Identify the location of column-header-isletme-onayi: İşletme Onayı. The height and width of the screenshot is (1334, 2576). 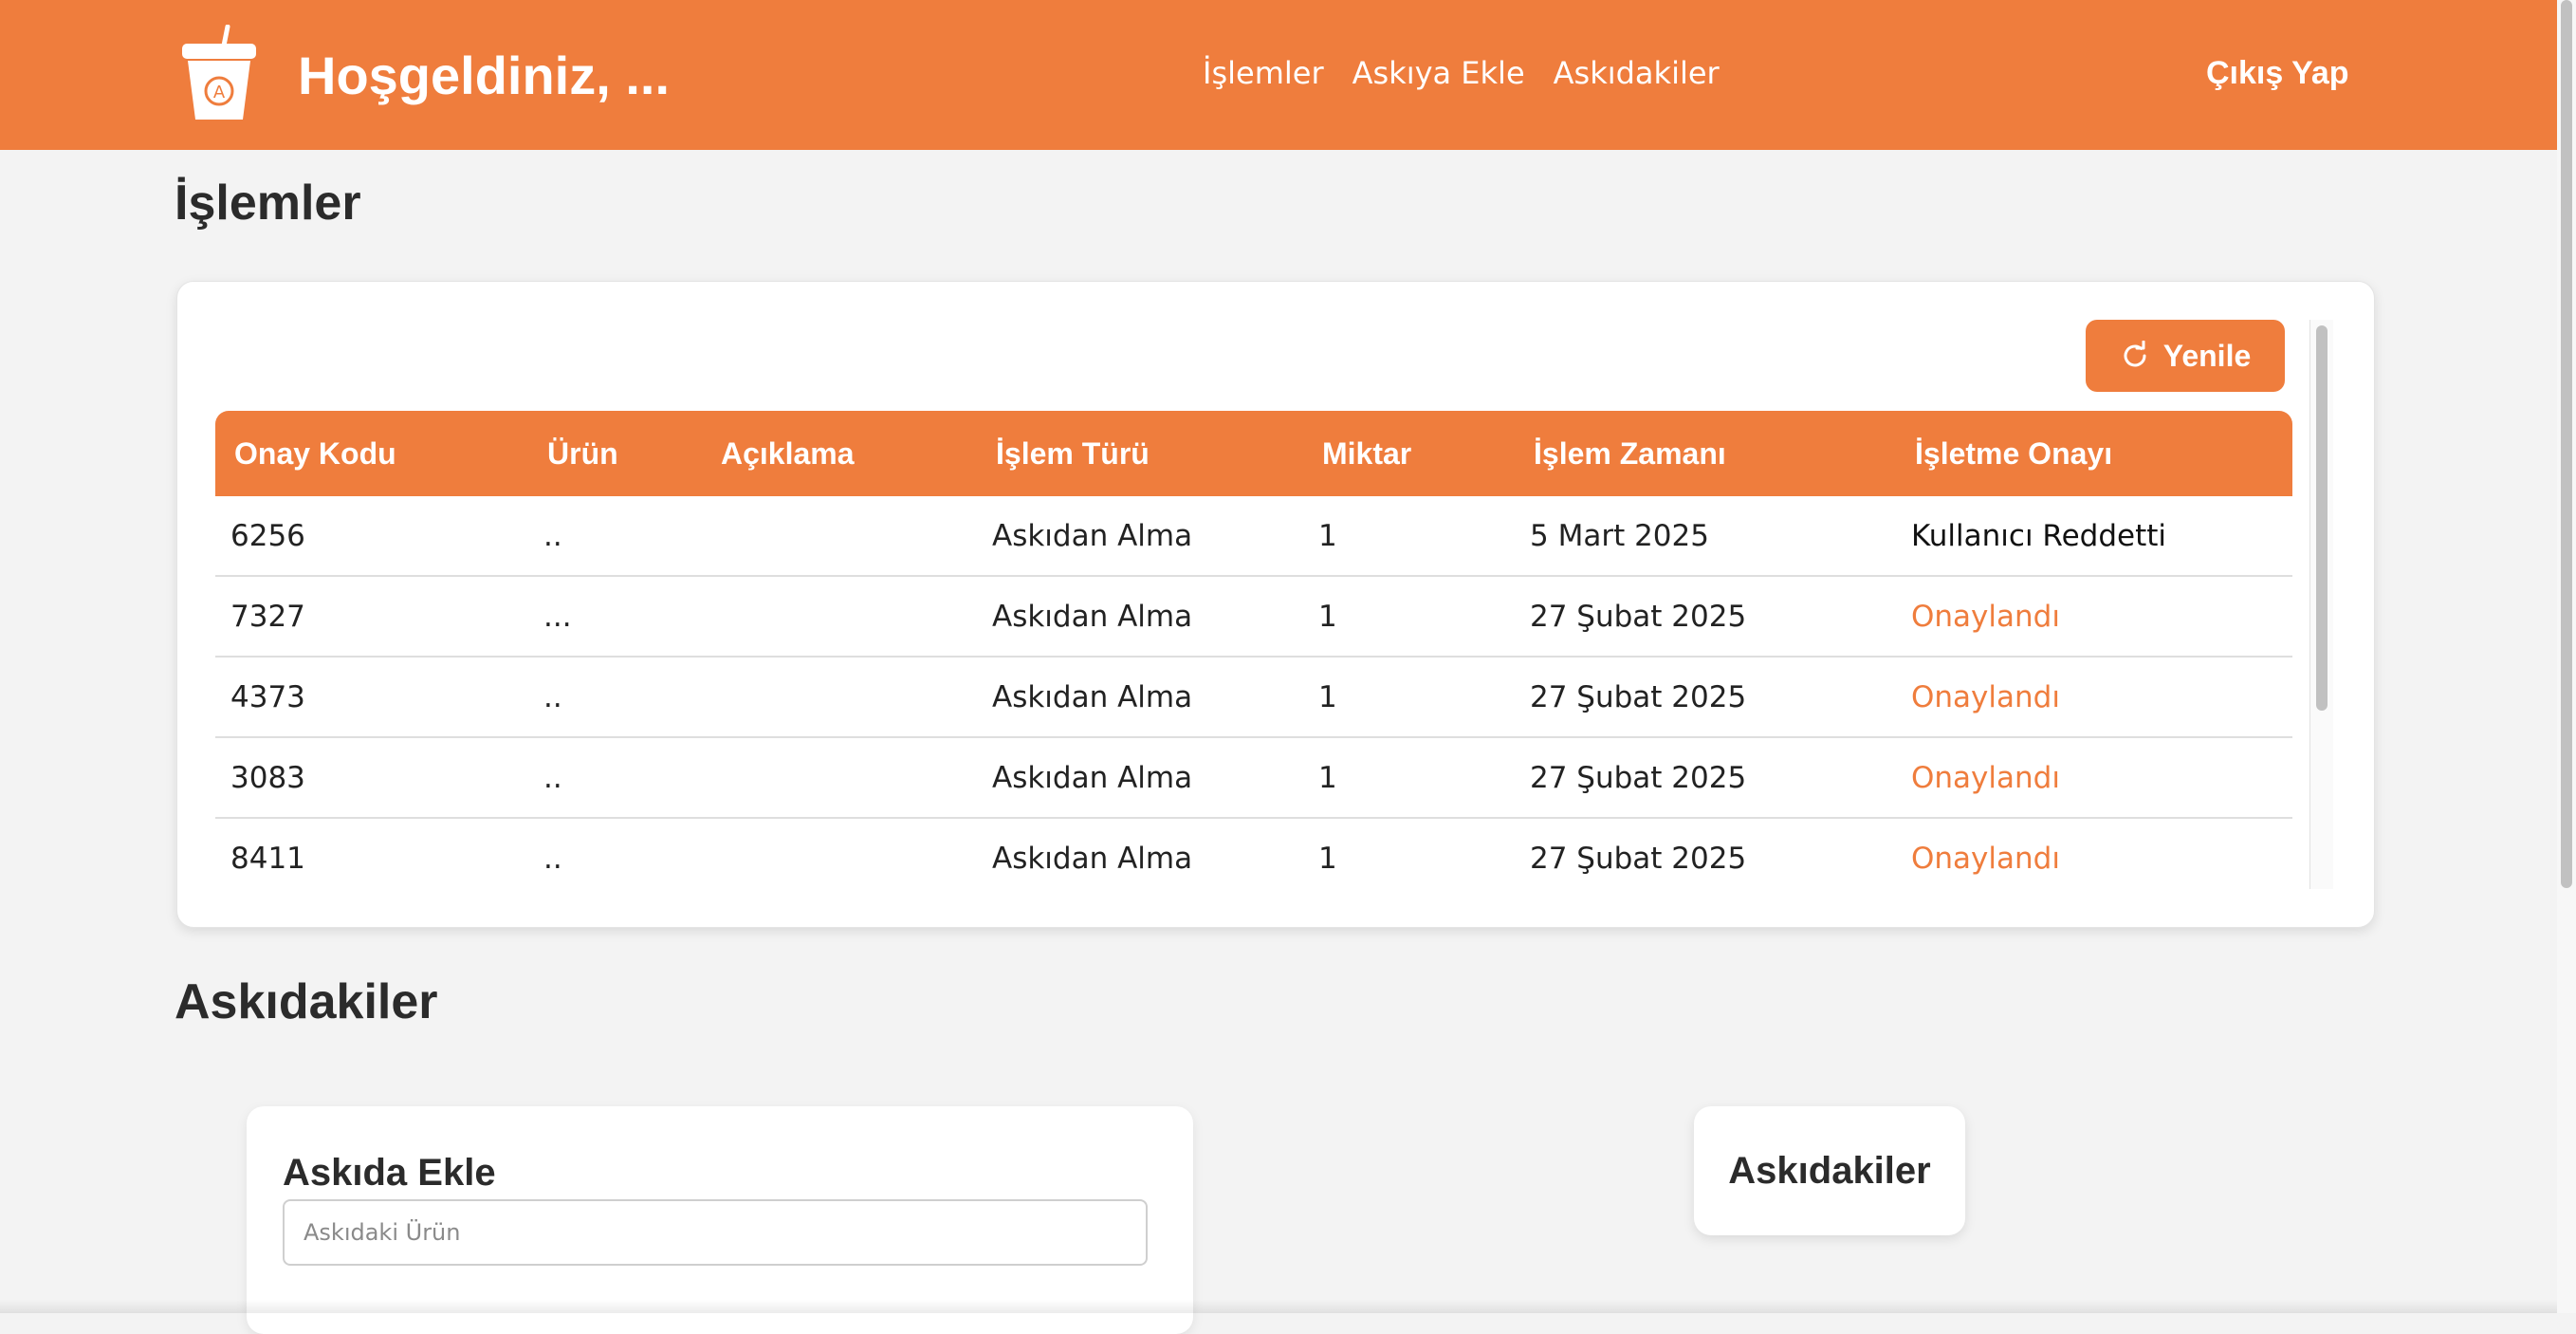
(2094, 453).